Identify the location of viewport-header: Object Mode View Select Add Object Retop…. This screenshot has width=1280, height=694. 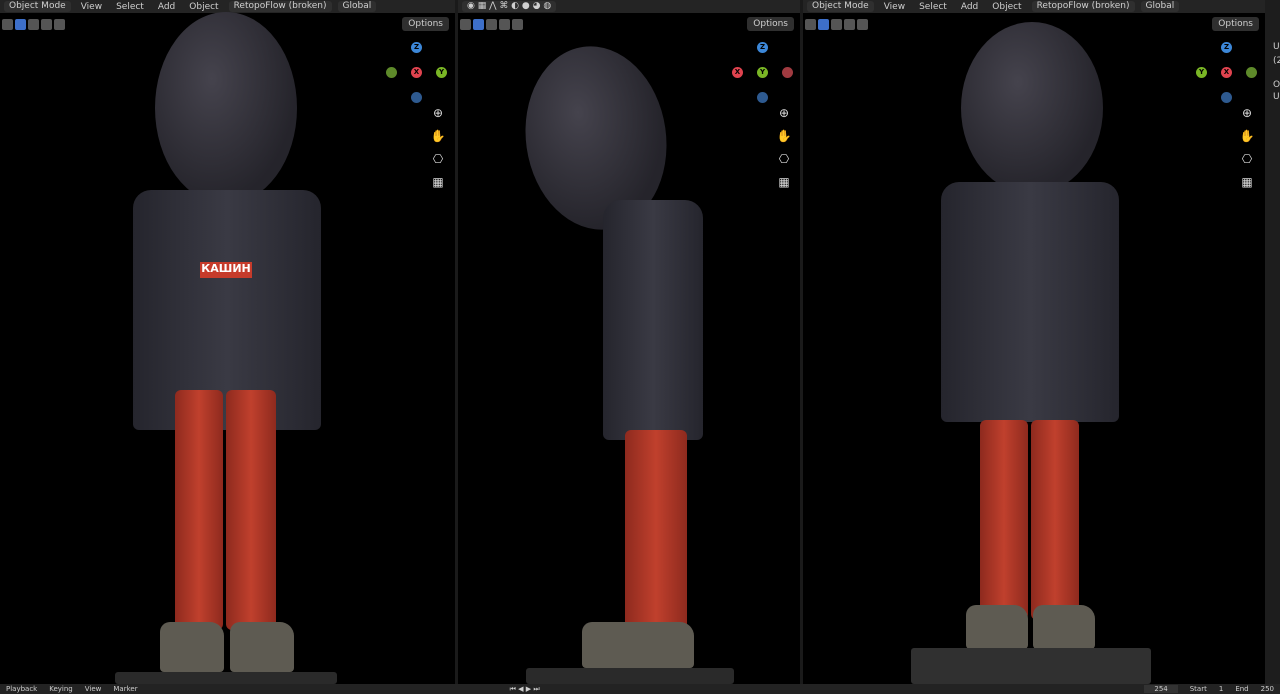
(1034, 6).